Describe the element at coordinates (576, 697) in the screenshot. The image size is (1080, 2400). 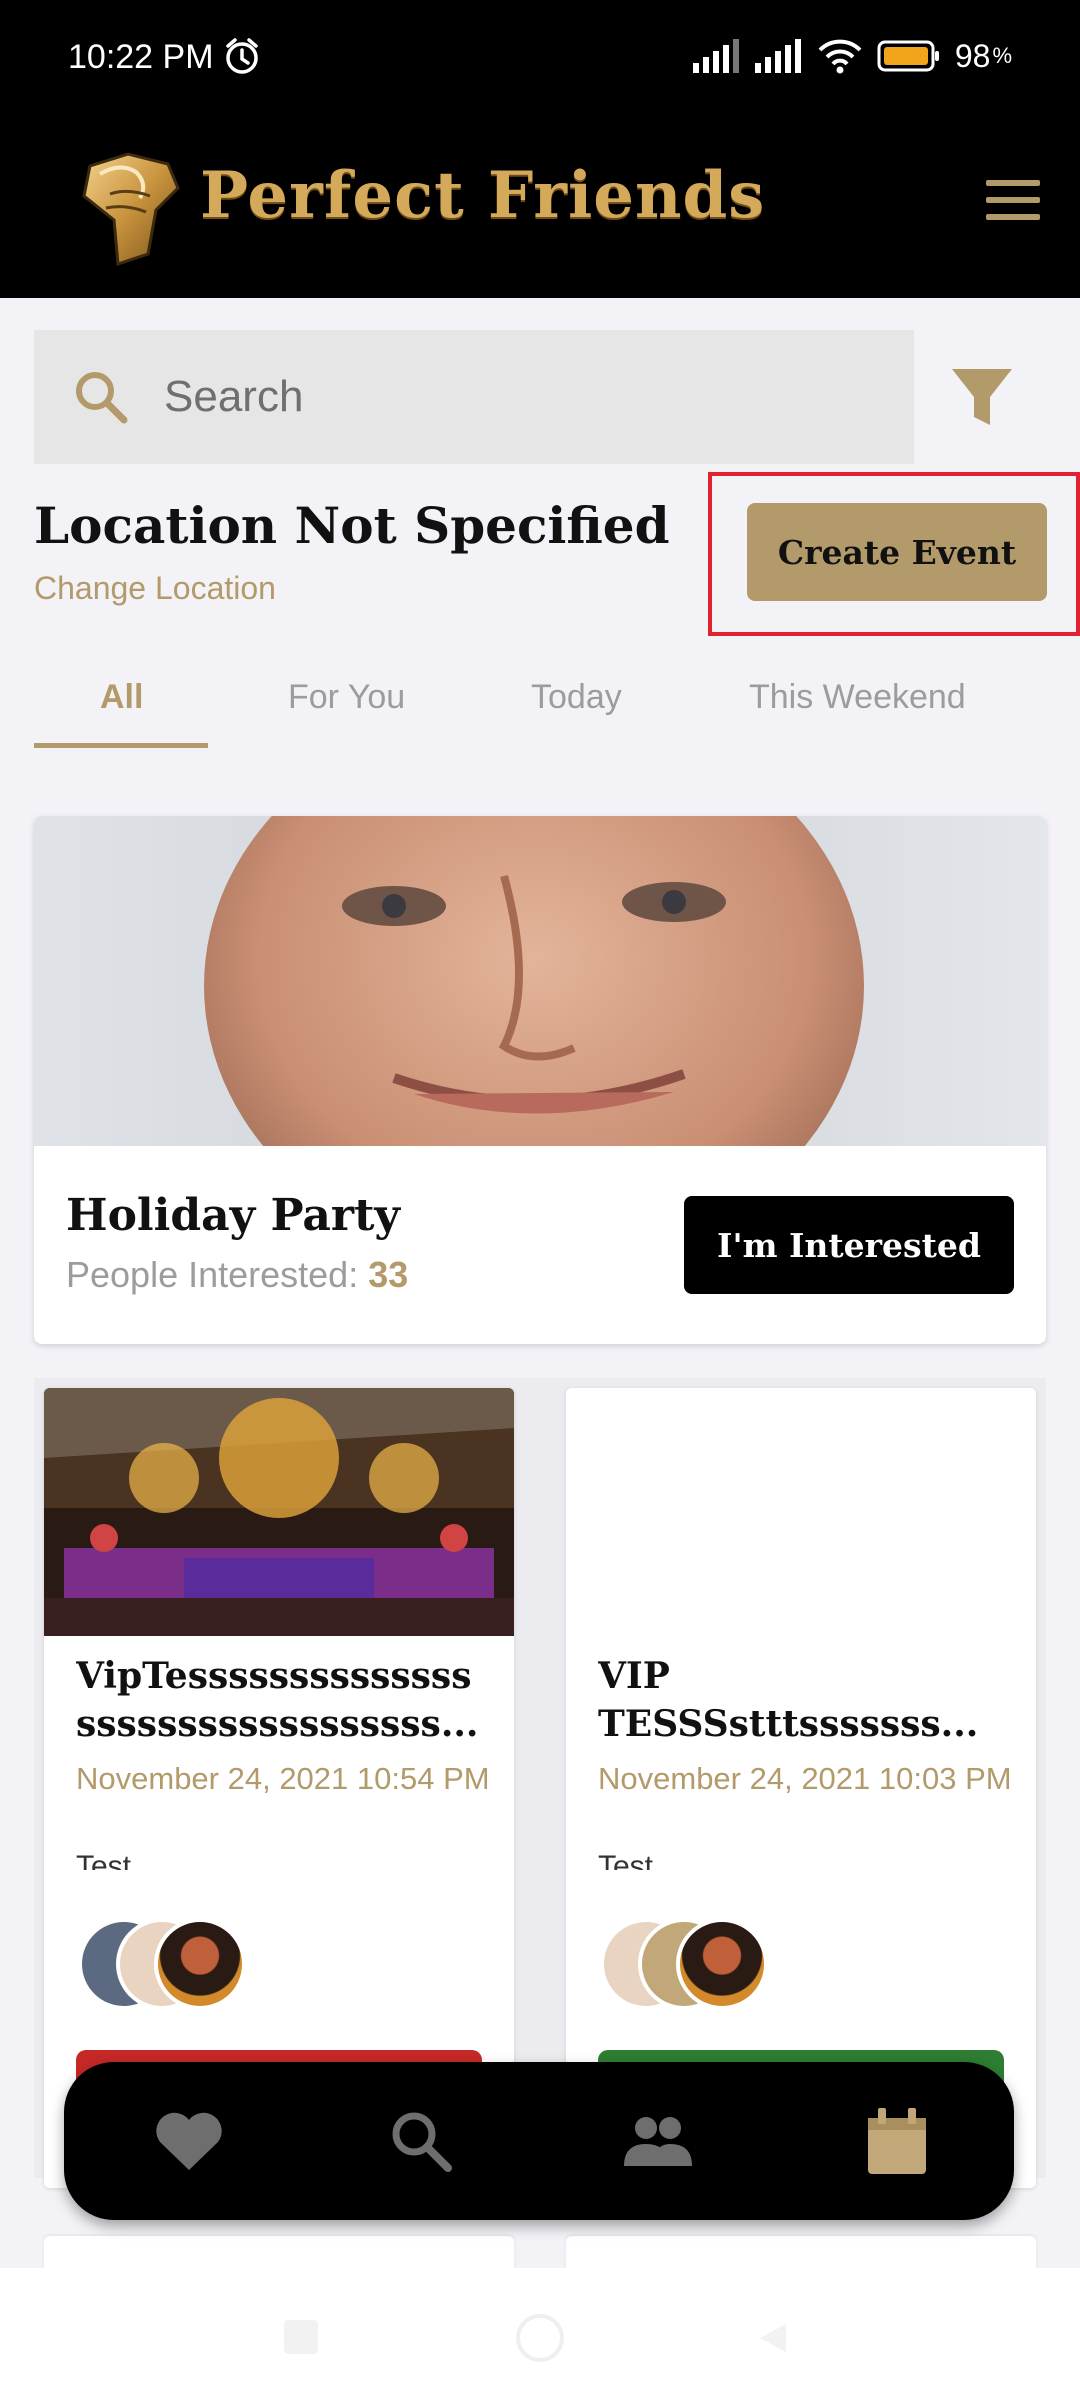
I see `tab-today: Today` at that location.